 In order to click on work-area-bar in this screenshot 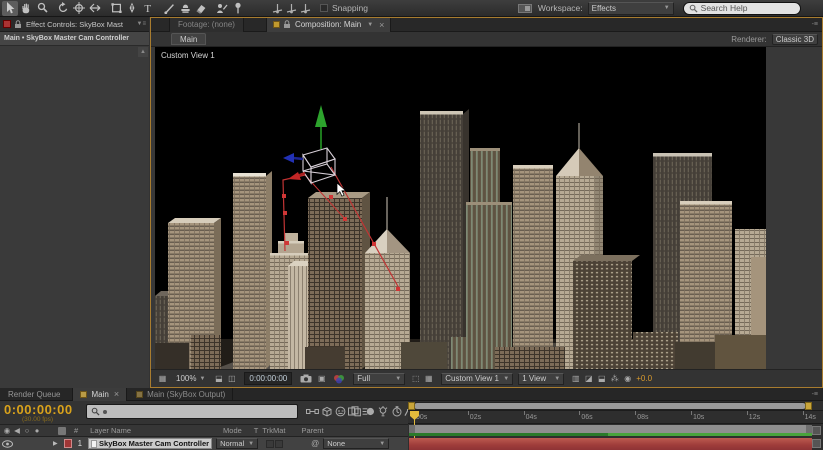, I will do `click(610, 429)`.